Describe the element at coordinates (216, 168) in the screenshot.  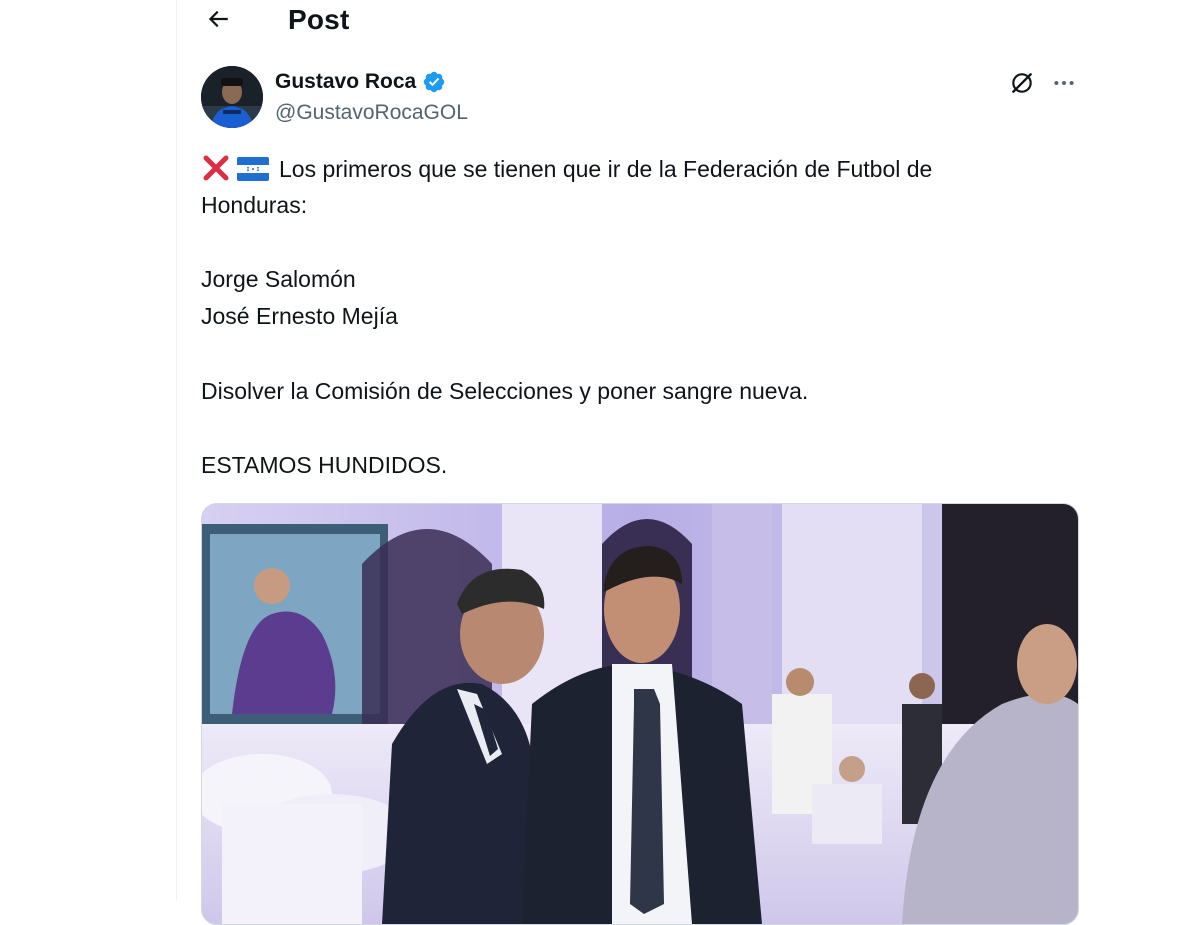
I see `cross-mark-emoji` at that location.